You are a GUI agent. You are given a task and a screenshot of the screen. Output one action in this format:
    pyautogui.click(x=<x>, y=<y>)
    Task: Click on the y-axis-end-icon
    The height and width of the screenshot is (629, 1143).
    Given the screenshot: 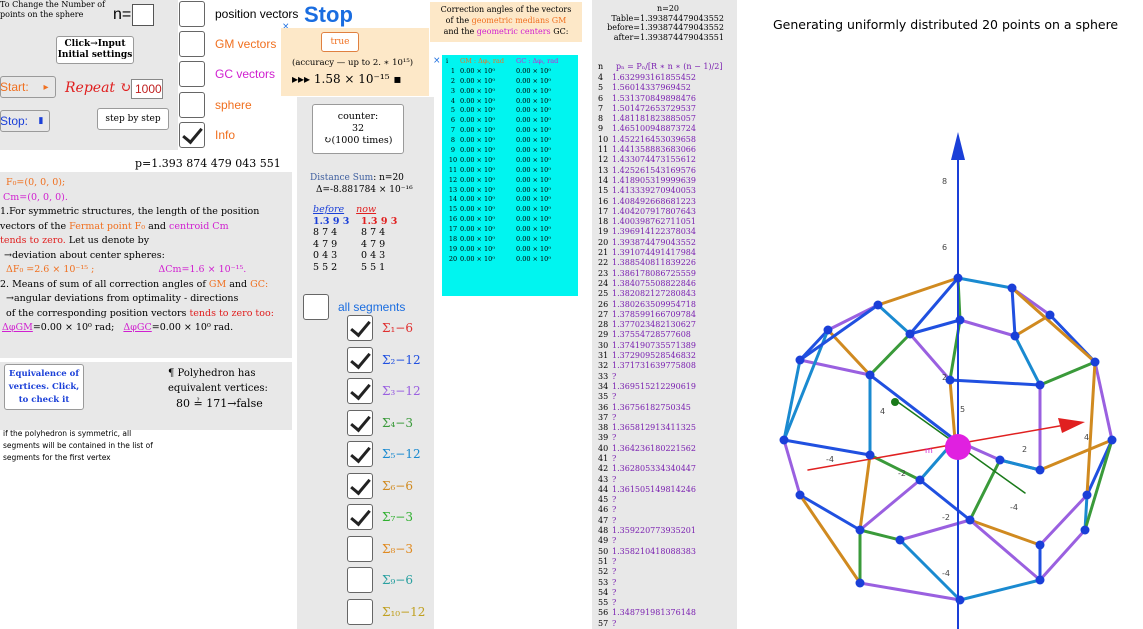 What is the action you would take?
    pyautogui.click(x=895, y=402)
    